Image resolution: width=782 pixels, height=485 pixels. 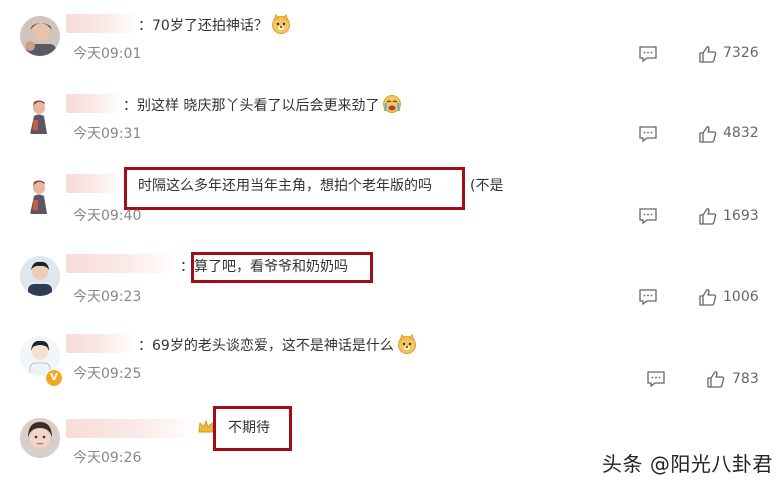 I want to click on comment-time: 今天09:31, so click(x=107, y=134).